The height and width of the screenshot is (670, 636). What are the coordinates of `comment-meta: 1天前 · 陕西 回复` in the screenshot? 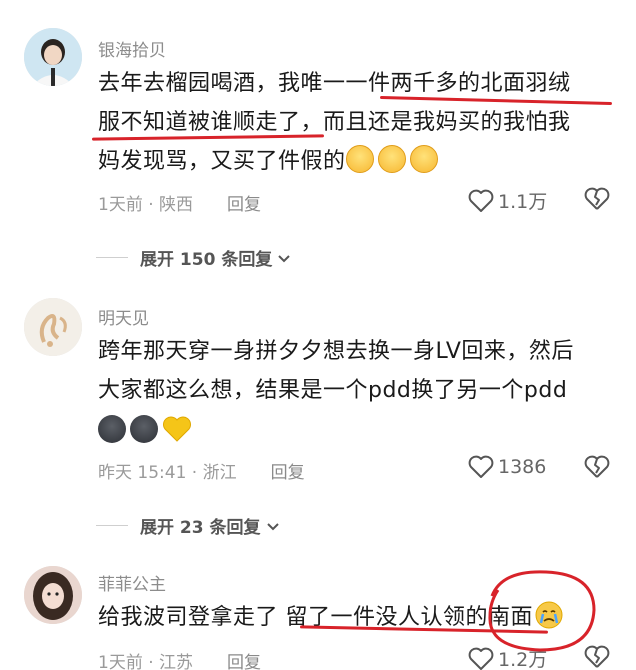 It's located at (179, 202).